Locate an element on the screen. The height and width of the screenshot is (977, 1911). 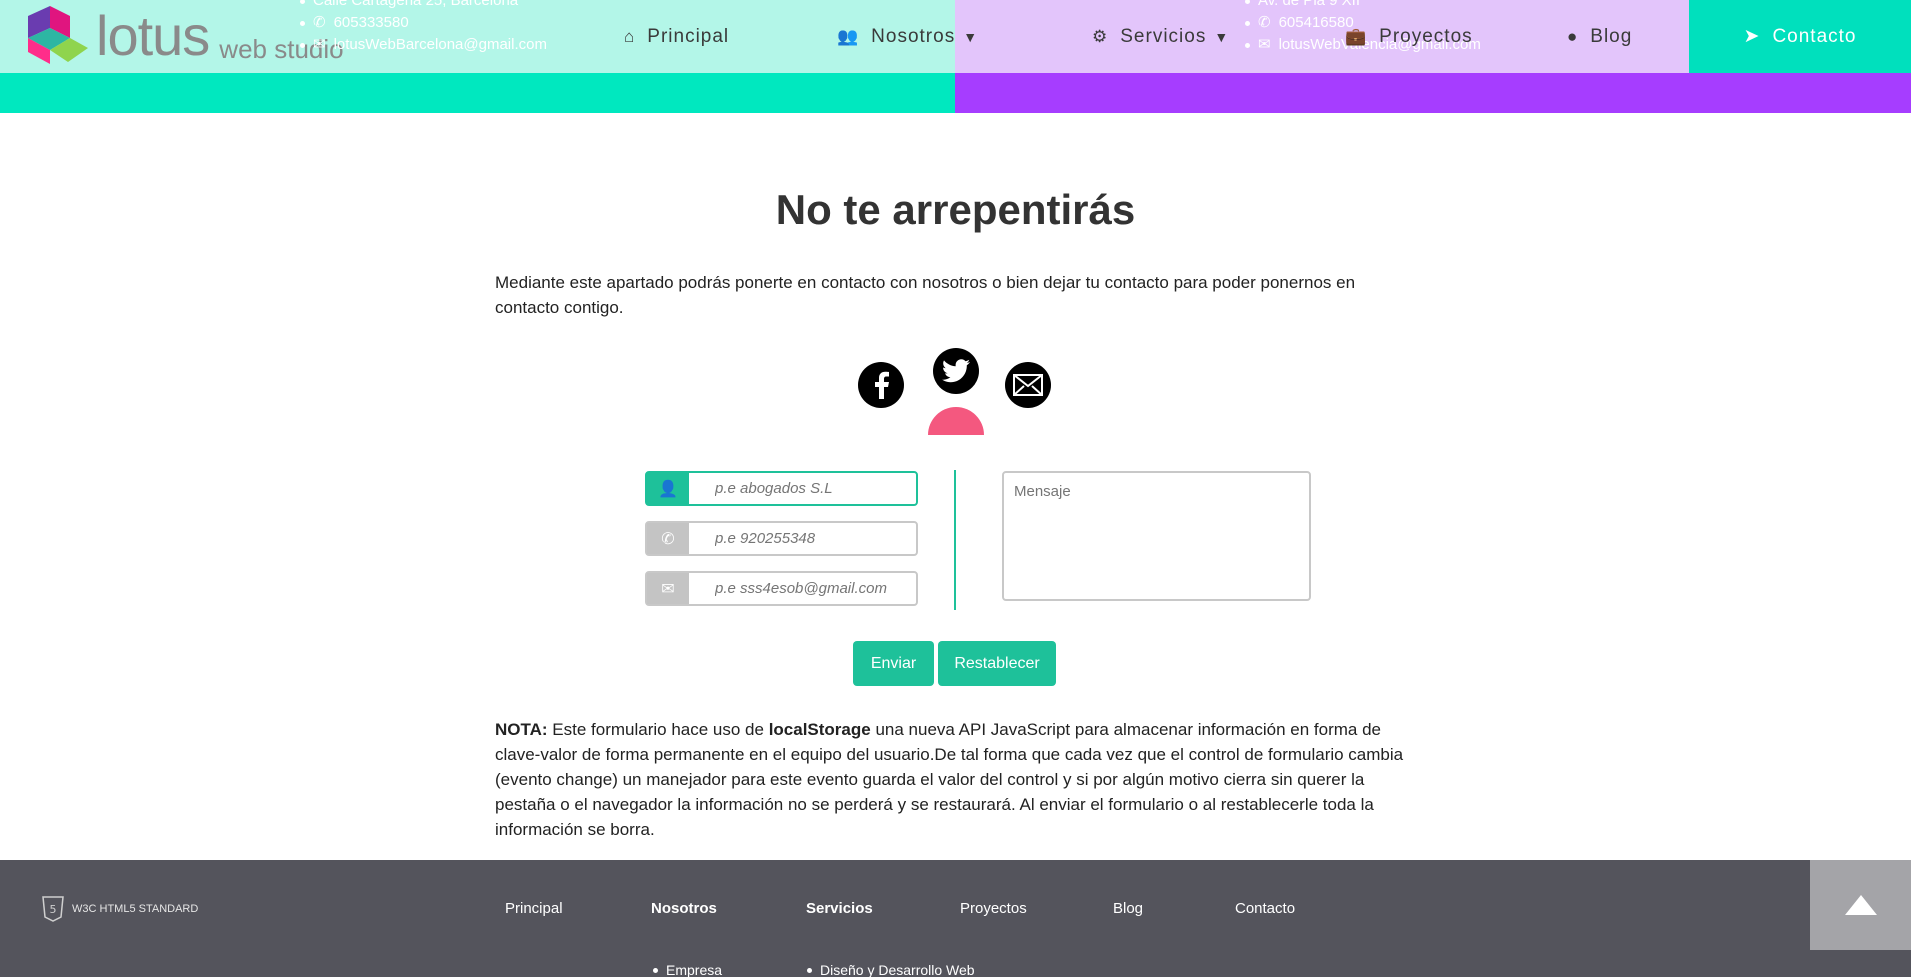
header-left-band is located at coordinates (477, 93).